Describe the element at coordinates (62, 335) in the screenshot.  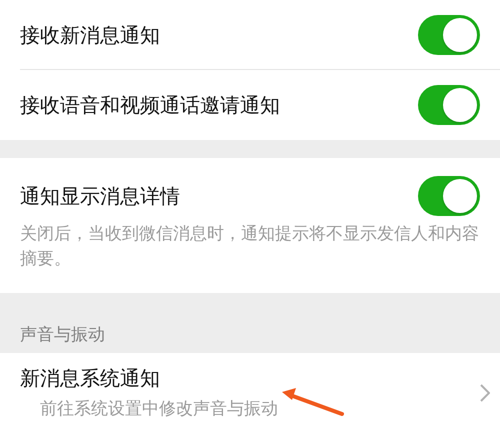
I see `section-header: 声音与振动` at that location.